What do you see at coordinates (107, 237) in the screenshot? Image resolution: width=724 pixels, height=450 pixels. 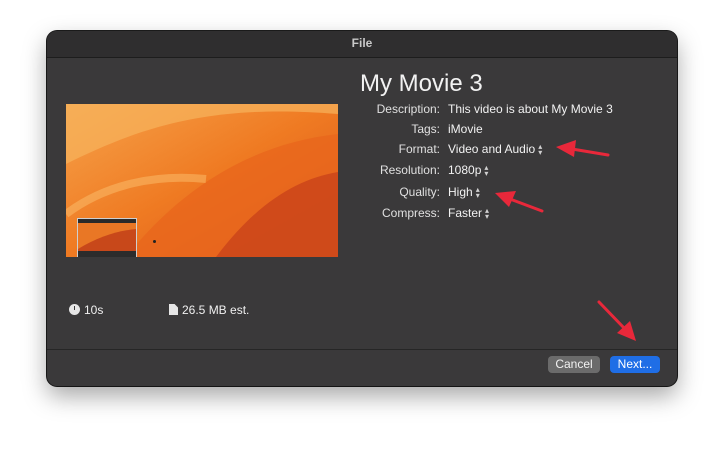 I see `mini-screen-preview` at bounding box center [107, 237].